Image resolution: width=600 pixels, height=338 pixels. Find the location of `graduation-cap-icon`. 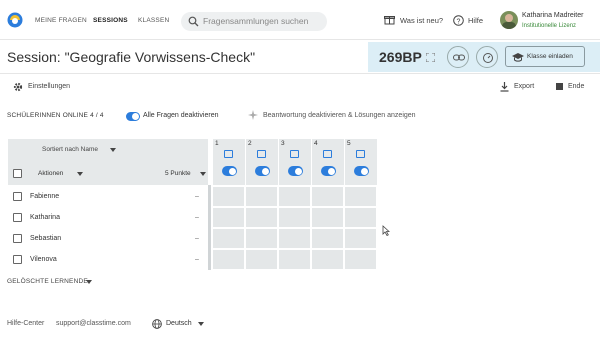

graduation-cap-icon is located at coordinates (518, 57).